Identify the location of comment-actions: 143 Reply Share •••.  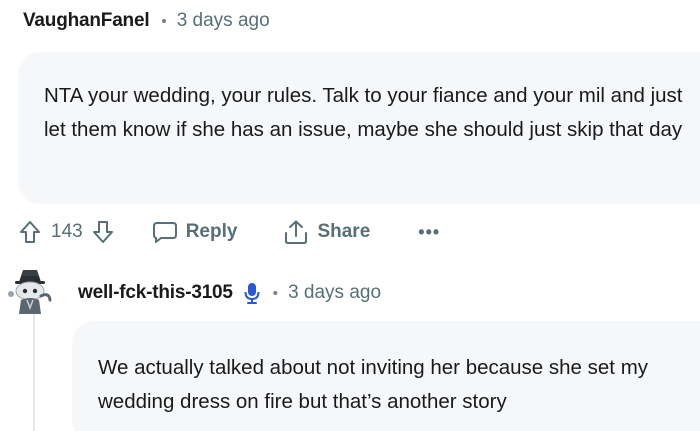
(229, 232).